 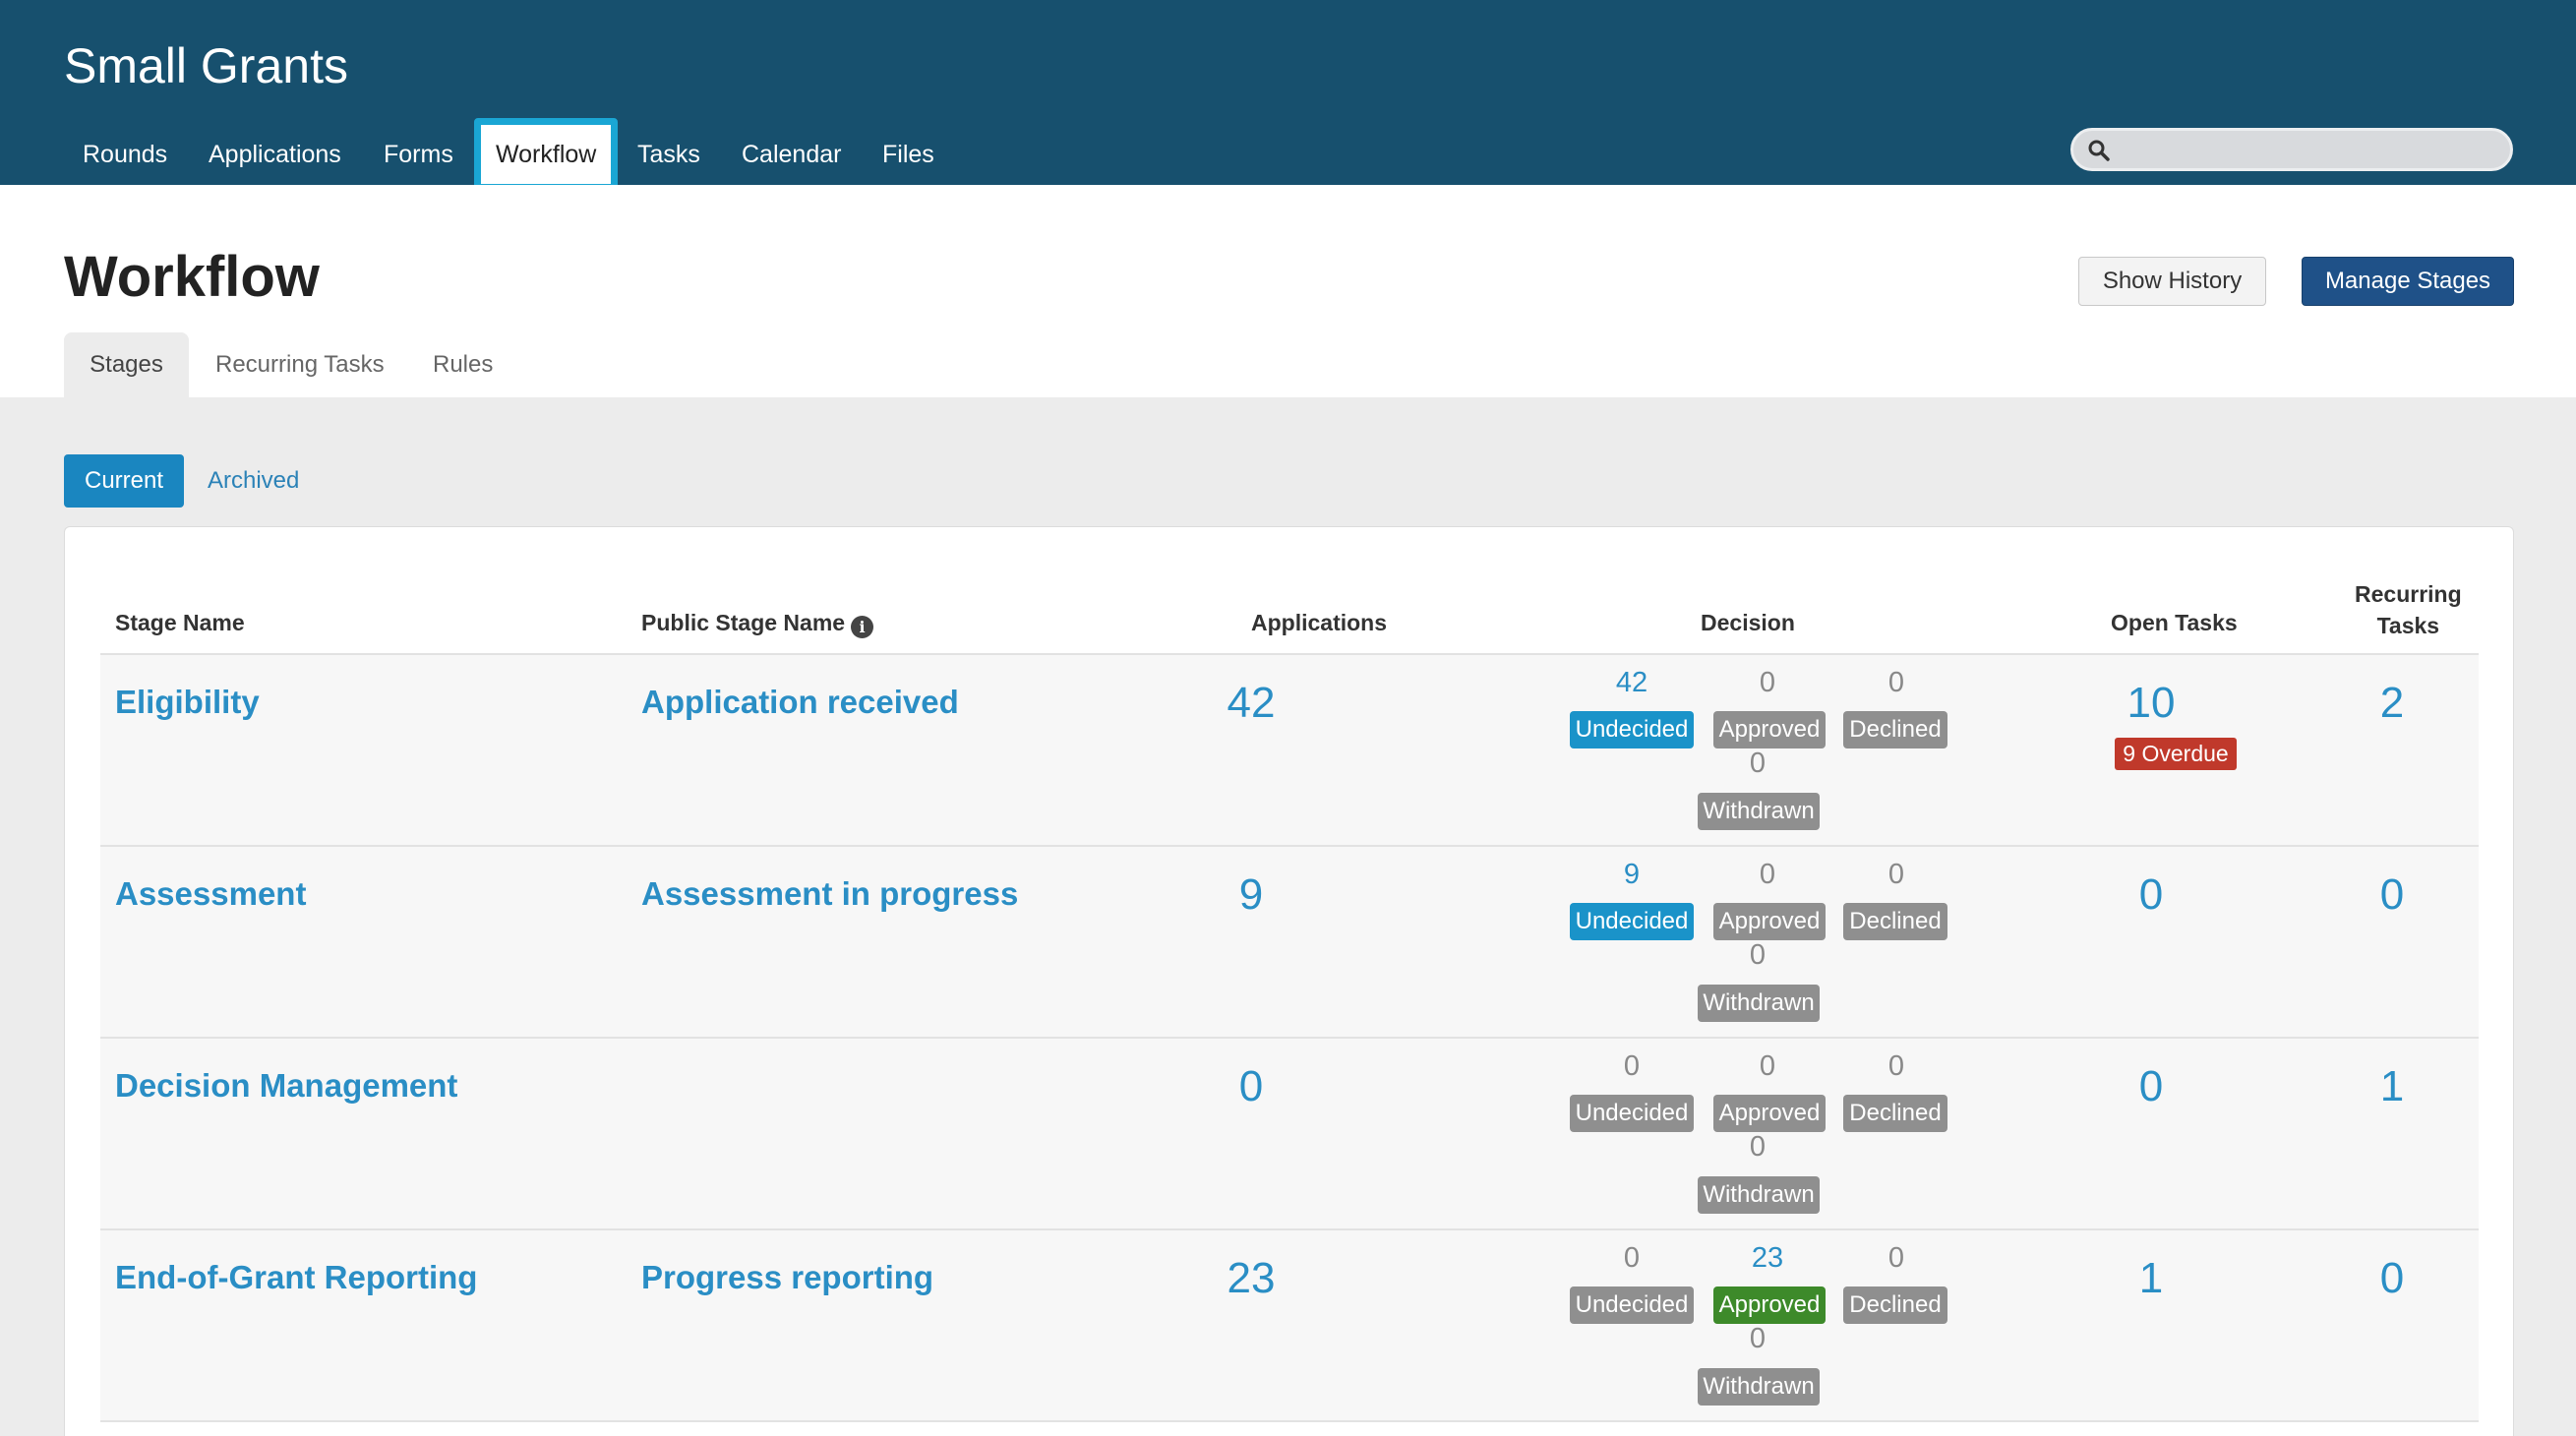 What do you see at coordinates (206, 65) in the screenshot?
I see `app-title: Small Grants` at bounding box center [206, 65].